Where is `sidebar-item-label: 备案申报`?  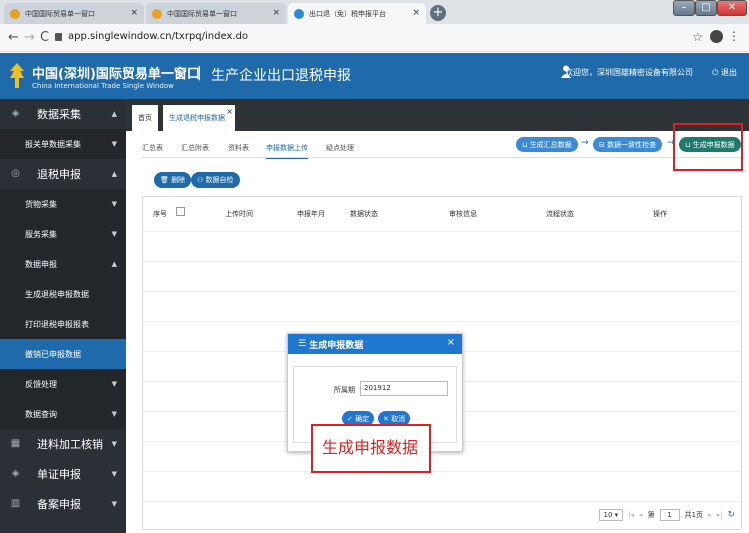
sidebar-item-label: 备案申报 is located at coordinates (59, 504).